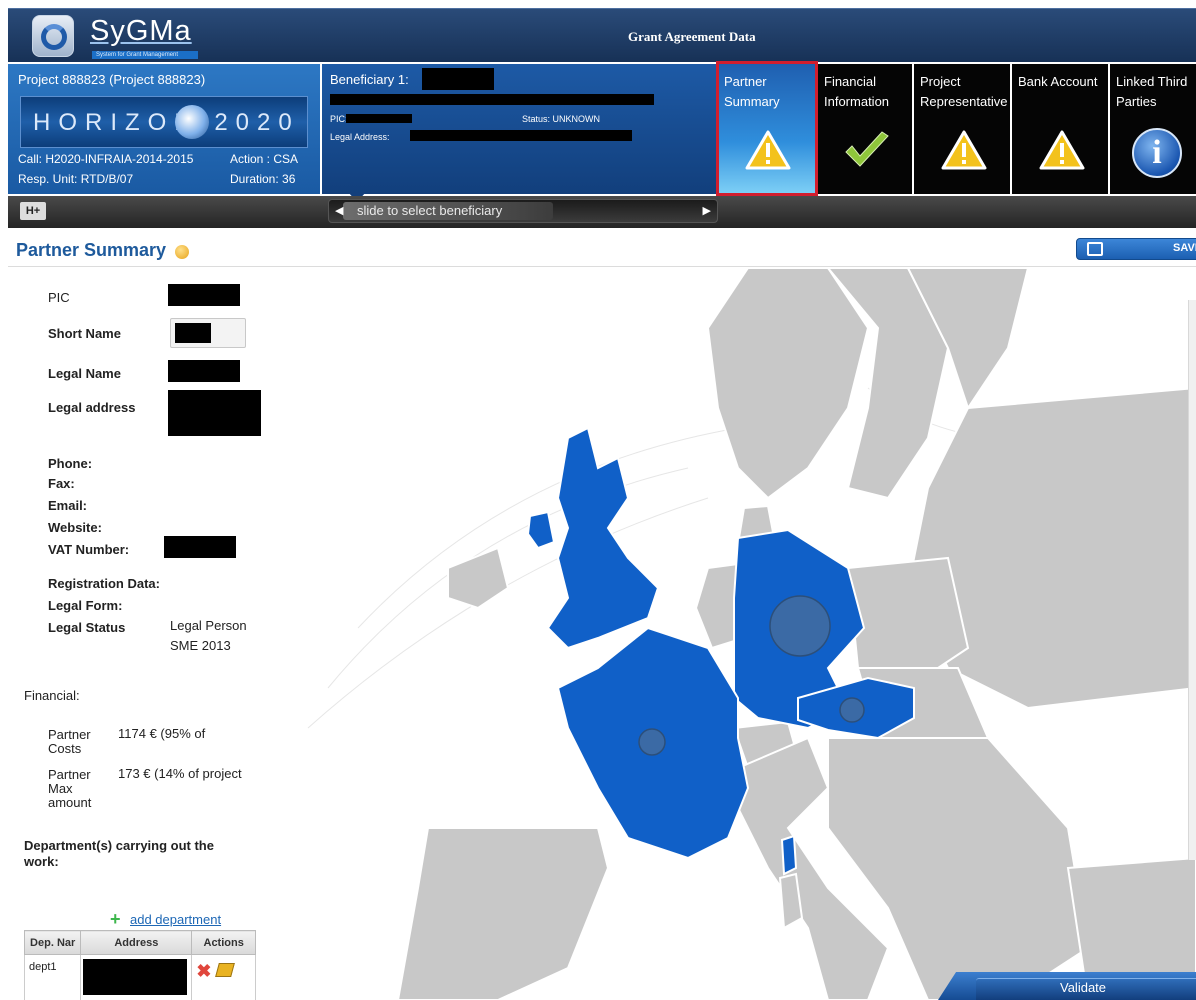 This screenshot has height=1000, width=1196. Describe the element at coordinates (70, 788) in the screenshot. I see `partner-max-amount-label: Partner Max amount` at that location.